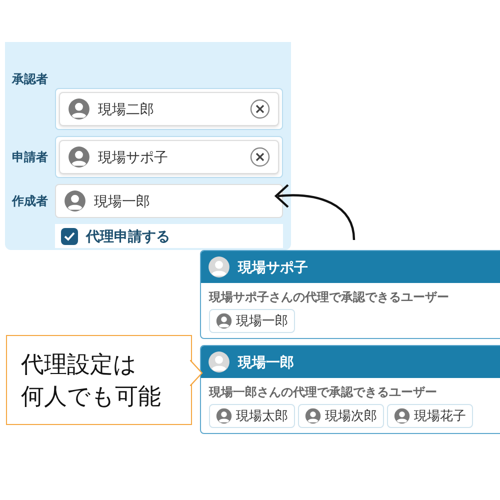  Describe the element at coordinates (169, 109) in the screenshot. I see `user-field: 現場二郎` at that location.